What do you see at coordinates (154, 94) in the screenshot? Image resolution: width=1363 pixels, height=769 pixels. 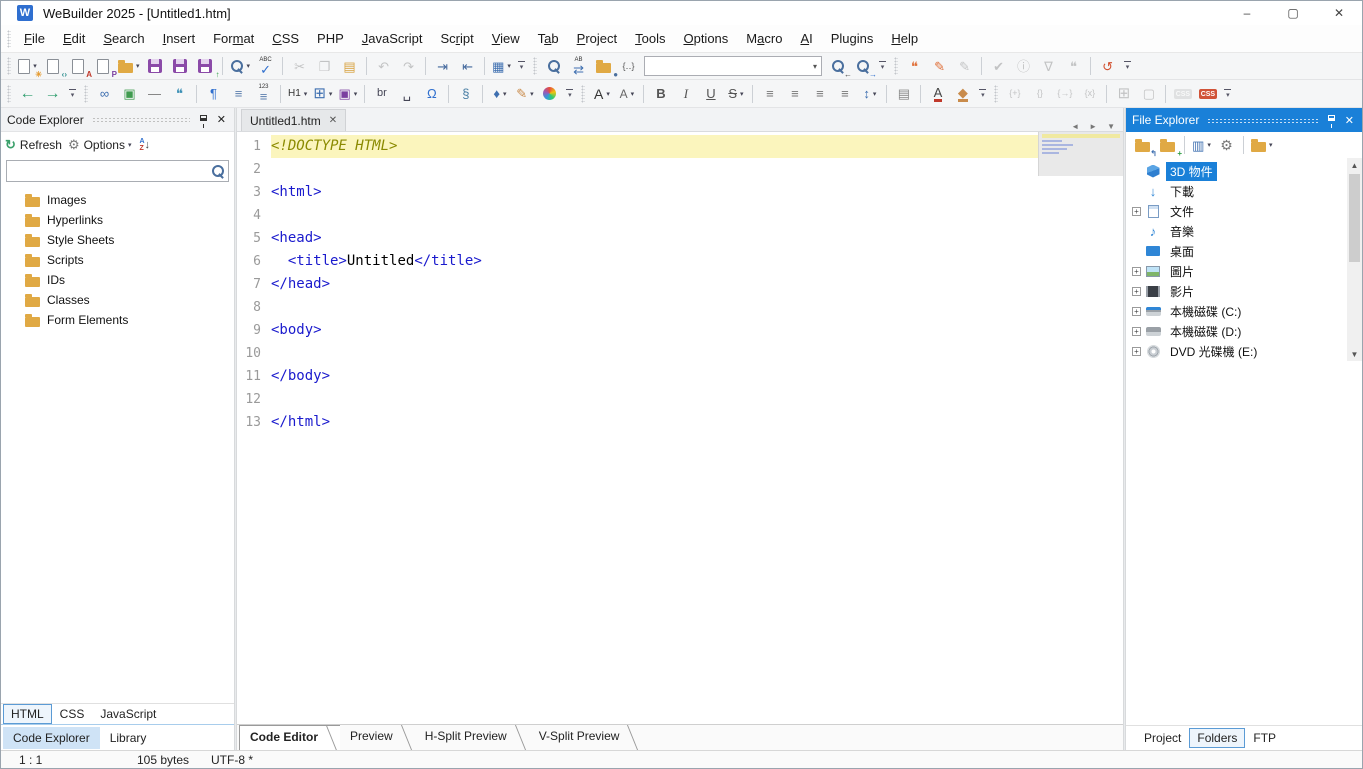 I see `insert-hr-button: —` at bounding box center [154, 94].